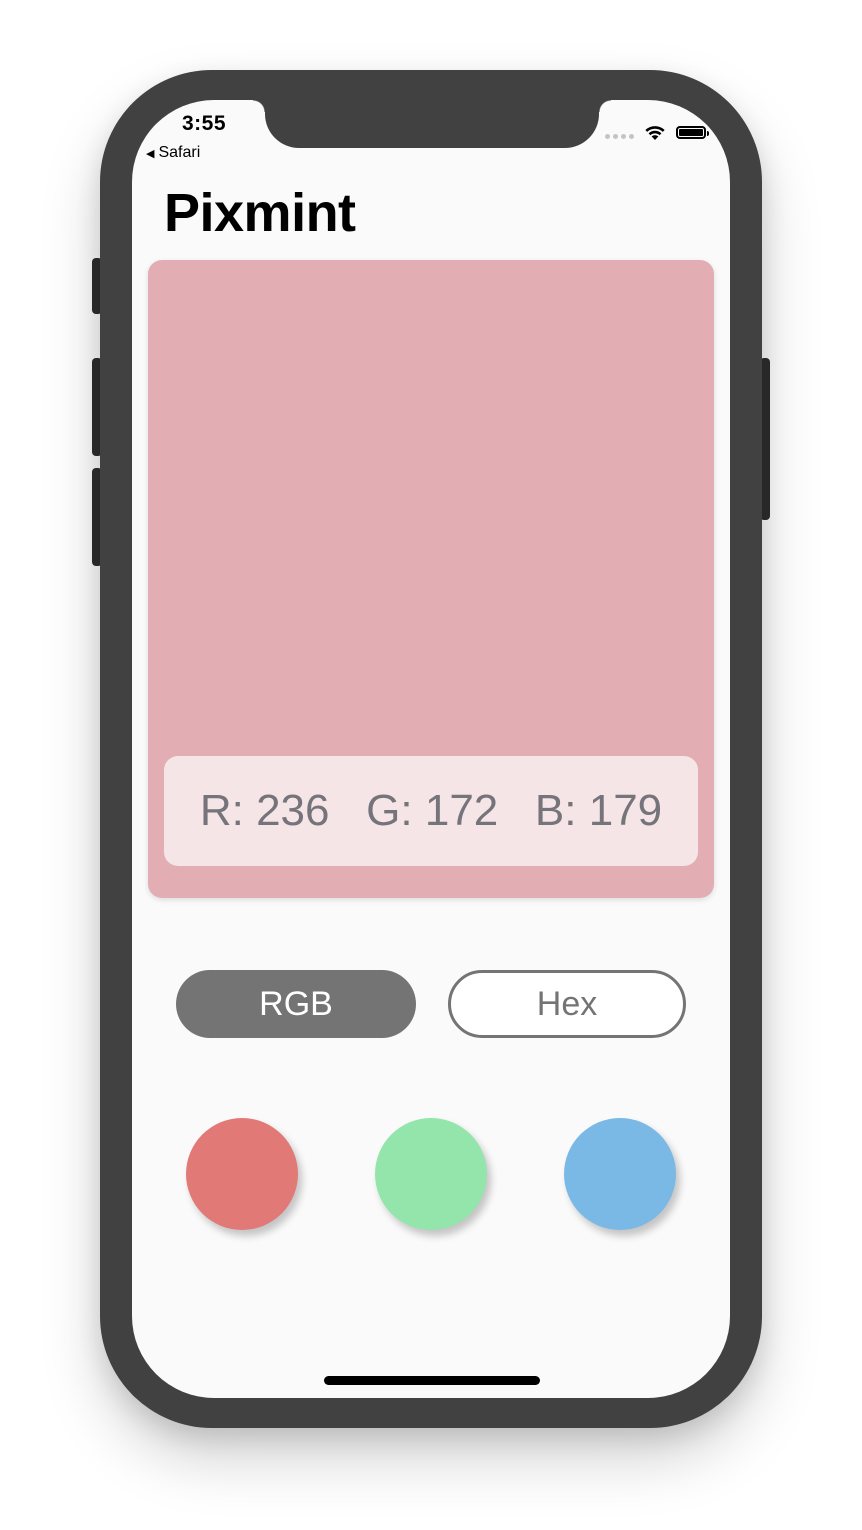 This screenshot has height=1530, width=862. I want to click on red-color-button, so click(242, 1174).